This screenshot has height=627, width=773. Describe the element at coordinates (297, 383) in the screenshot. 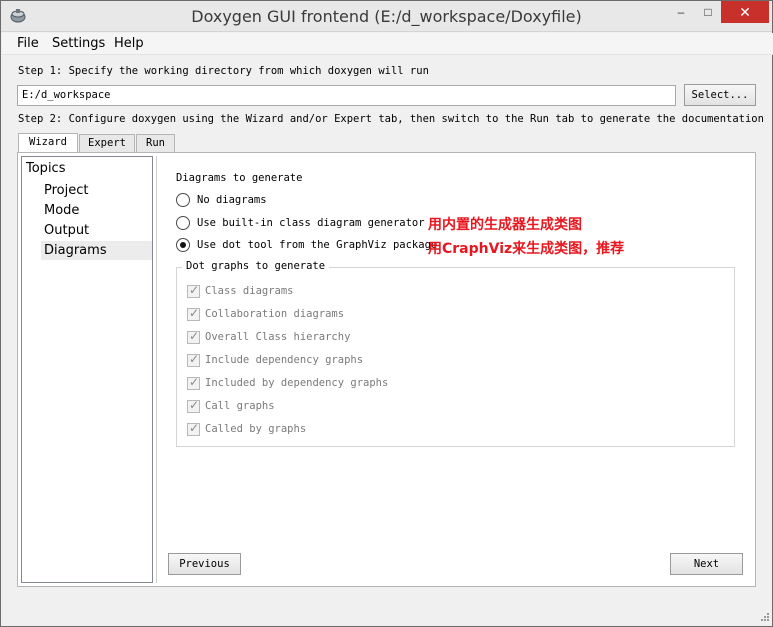

I see `checkbox-label: Included by dependency graphs` at that location.